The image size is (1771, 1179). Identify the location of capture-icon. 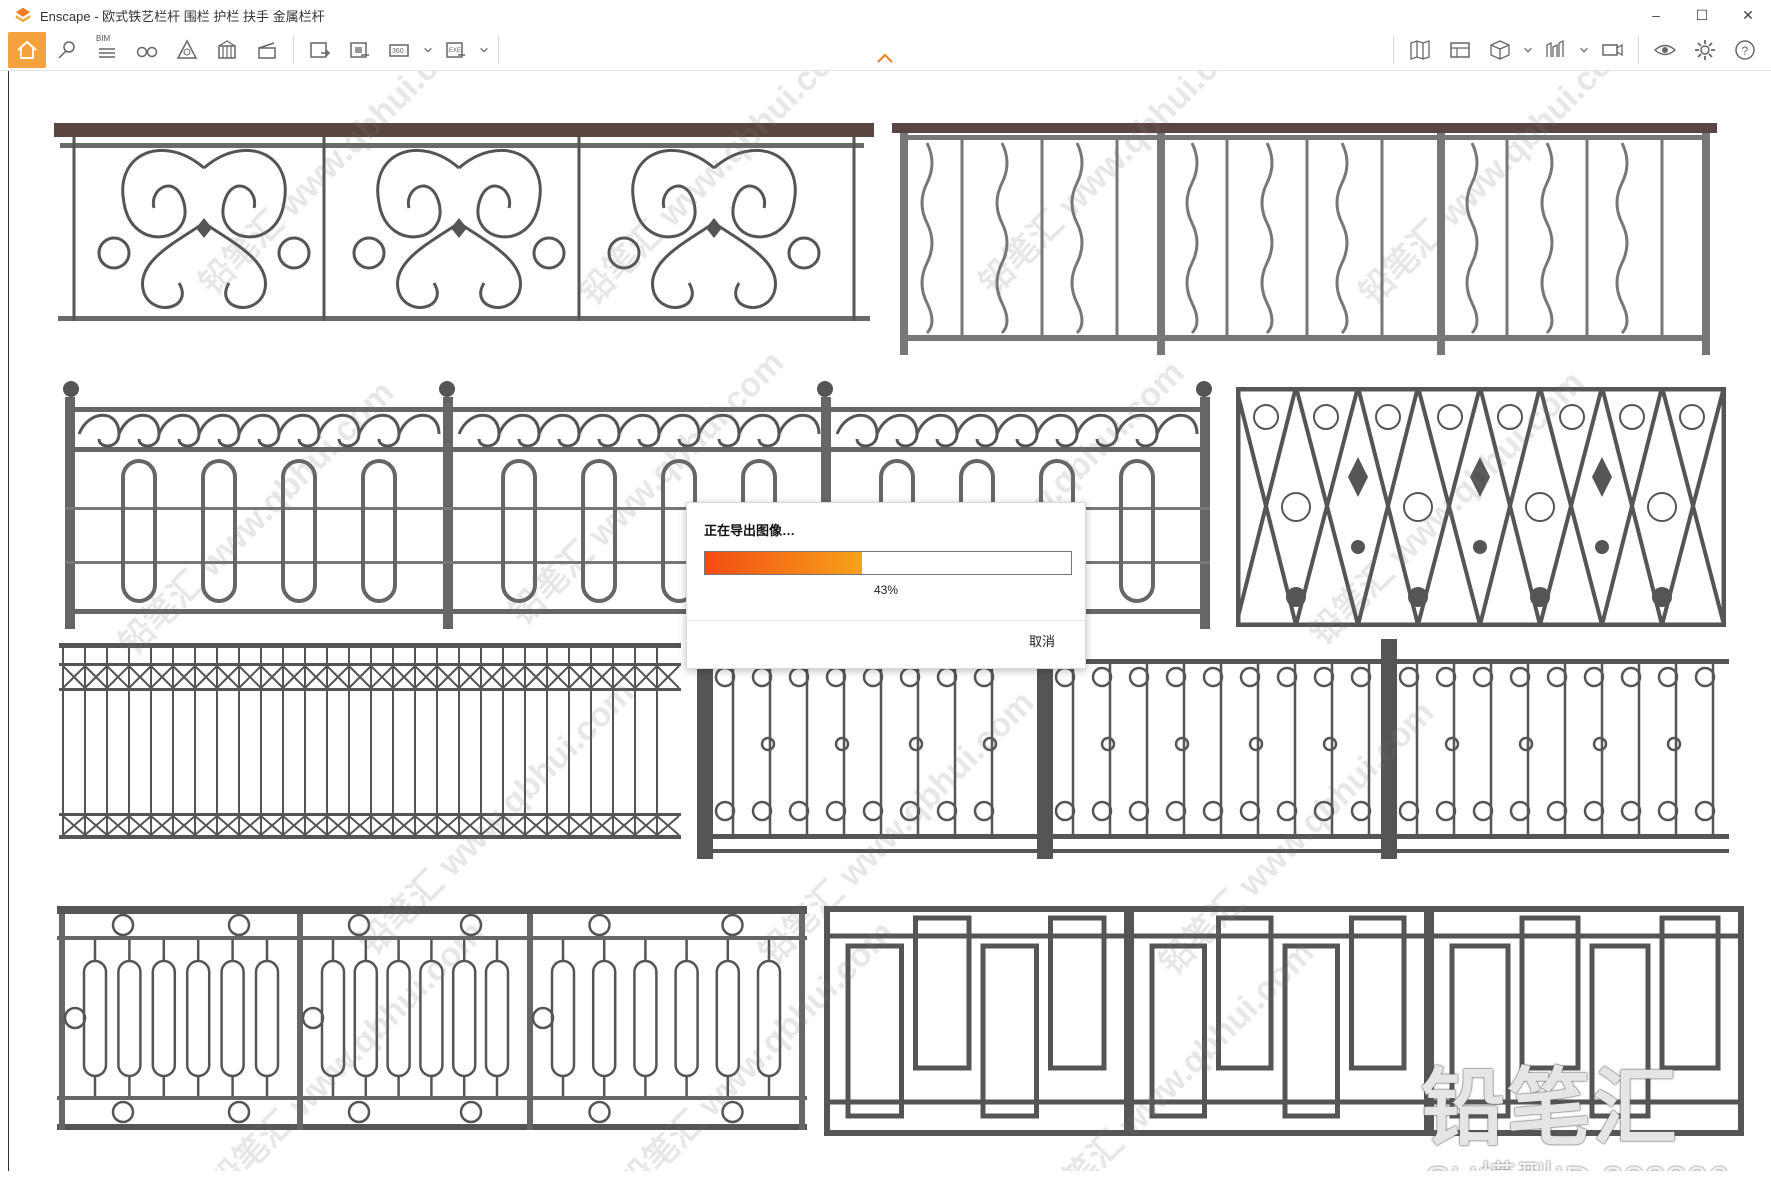
(320, 50).